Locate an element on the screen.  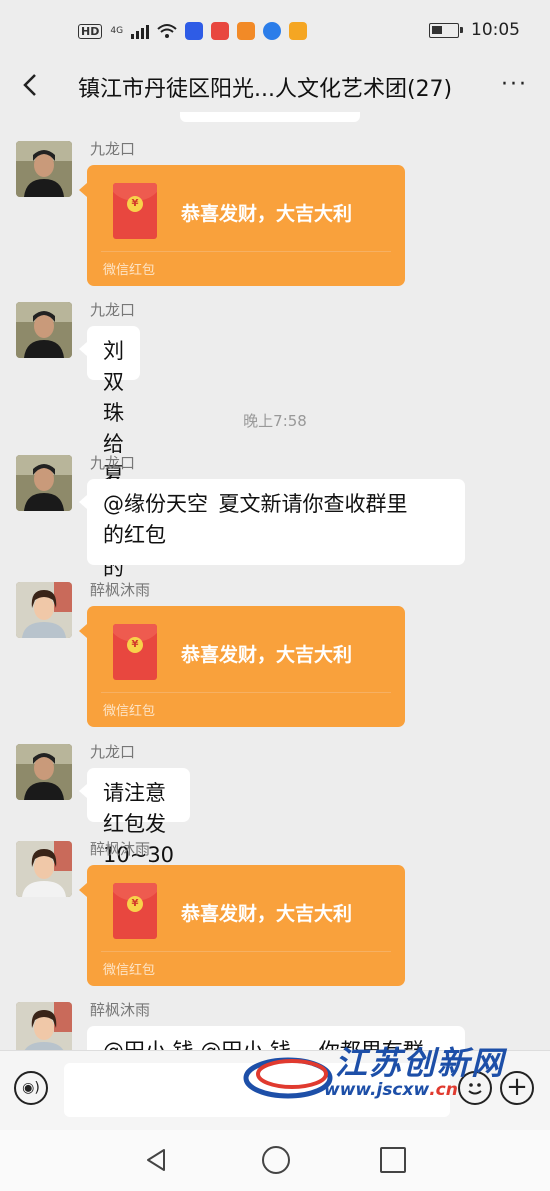
system-nav-bar is located at coordinates (275, 1160).